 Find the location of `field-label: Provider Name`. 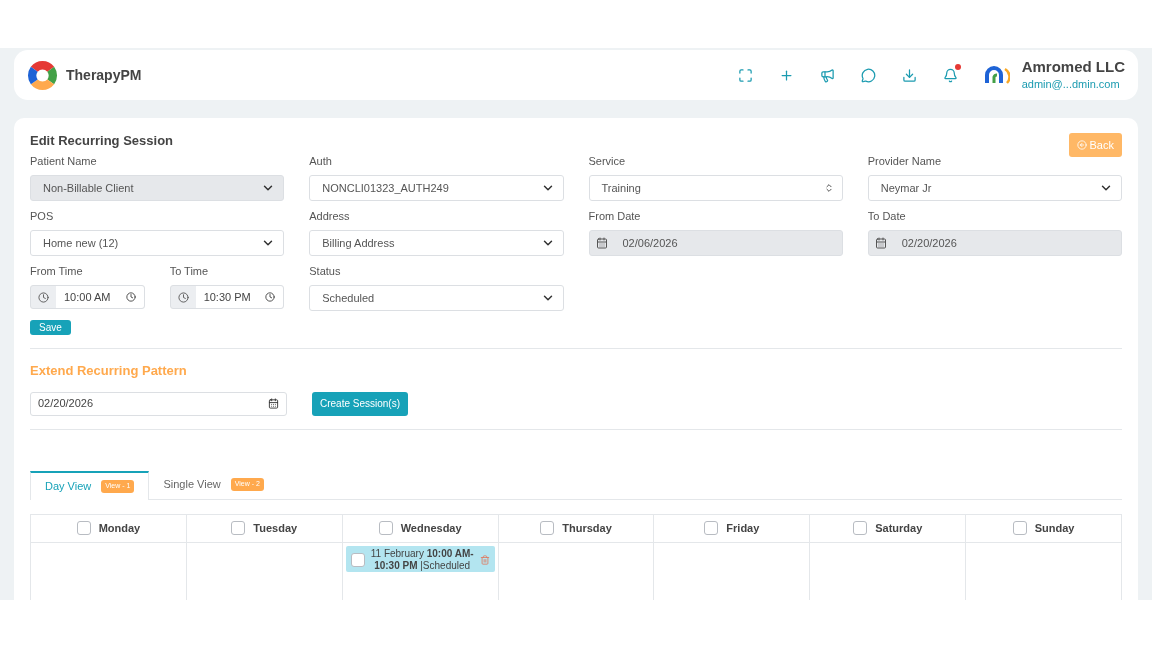

field-label: Provider Name is located at coordinates (905, 161).